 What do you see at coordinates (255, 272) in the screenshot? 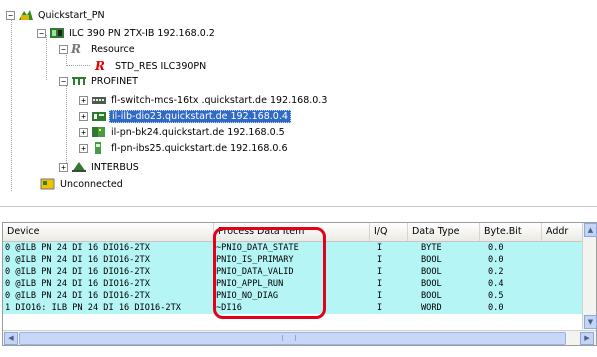
I see `cell-process-data-item: PNIO_DATA_VALID` at bounding box center [255, 272].